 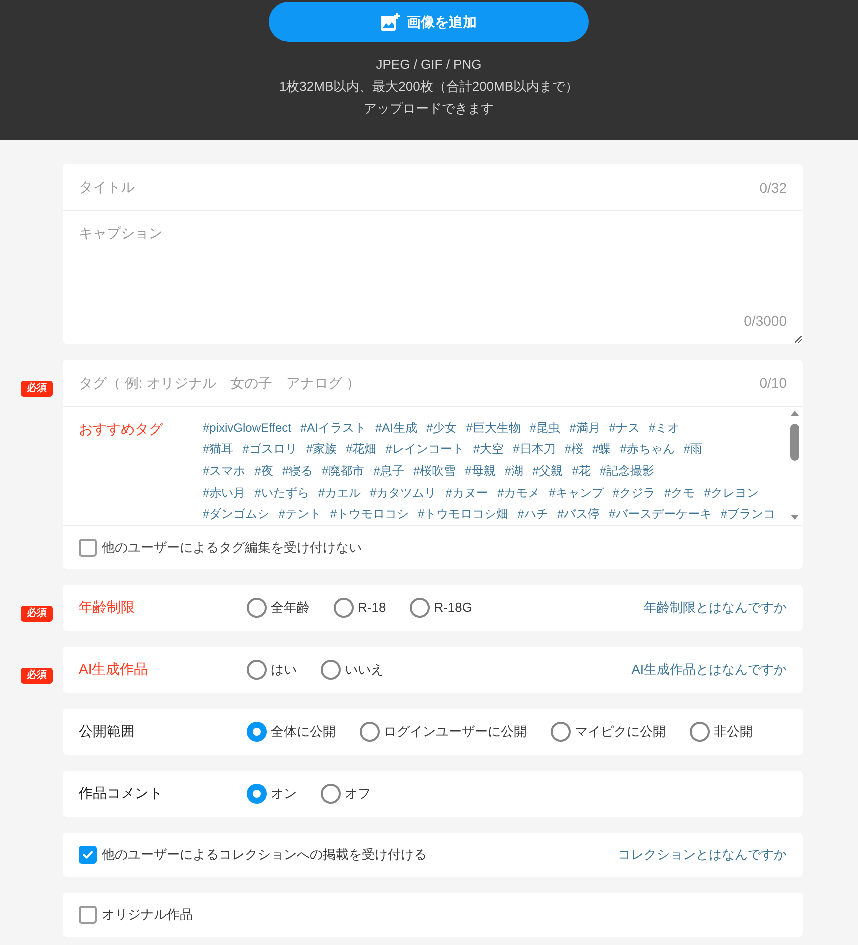 I want to click on help-link: AI生成作品とはなんですか, so click(x=709, y=670).